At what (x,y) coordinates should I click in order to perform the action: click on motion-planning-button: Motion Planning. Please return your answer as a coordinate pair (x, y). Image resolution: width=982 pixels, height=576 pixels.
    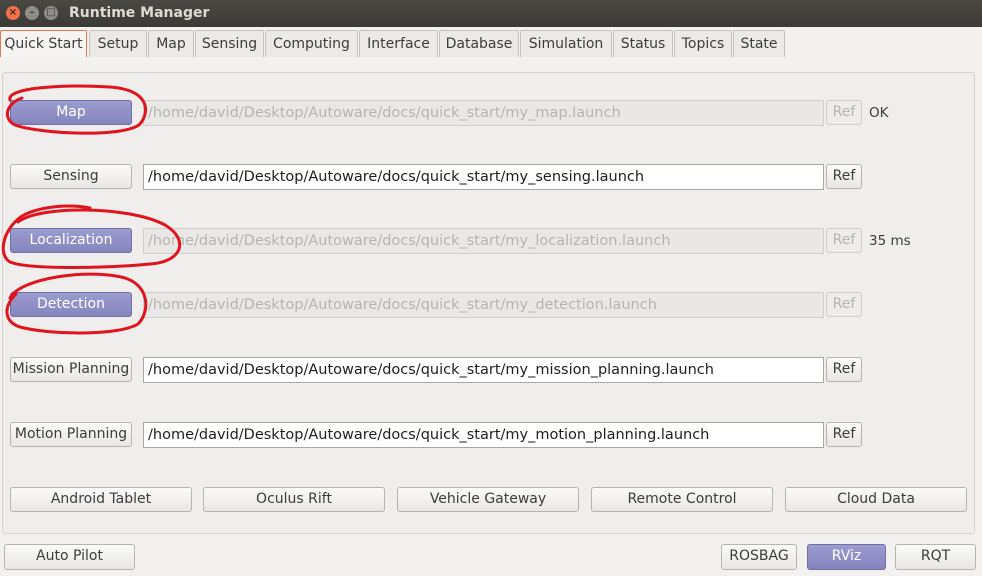
    Looking at the image, I should click on (71, 434).